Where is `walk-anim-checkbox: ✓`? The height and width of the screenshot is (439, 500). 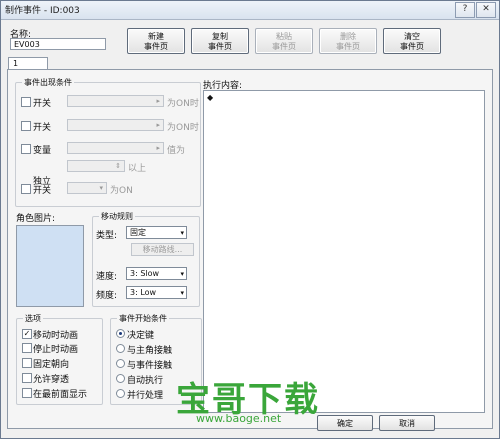
walk-anim-checkbox: ✓ is located at coordinates (27, 334).